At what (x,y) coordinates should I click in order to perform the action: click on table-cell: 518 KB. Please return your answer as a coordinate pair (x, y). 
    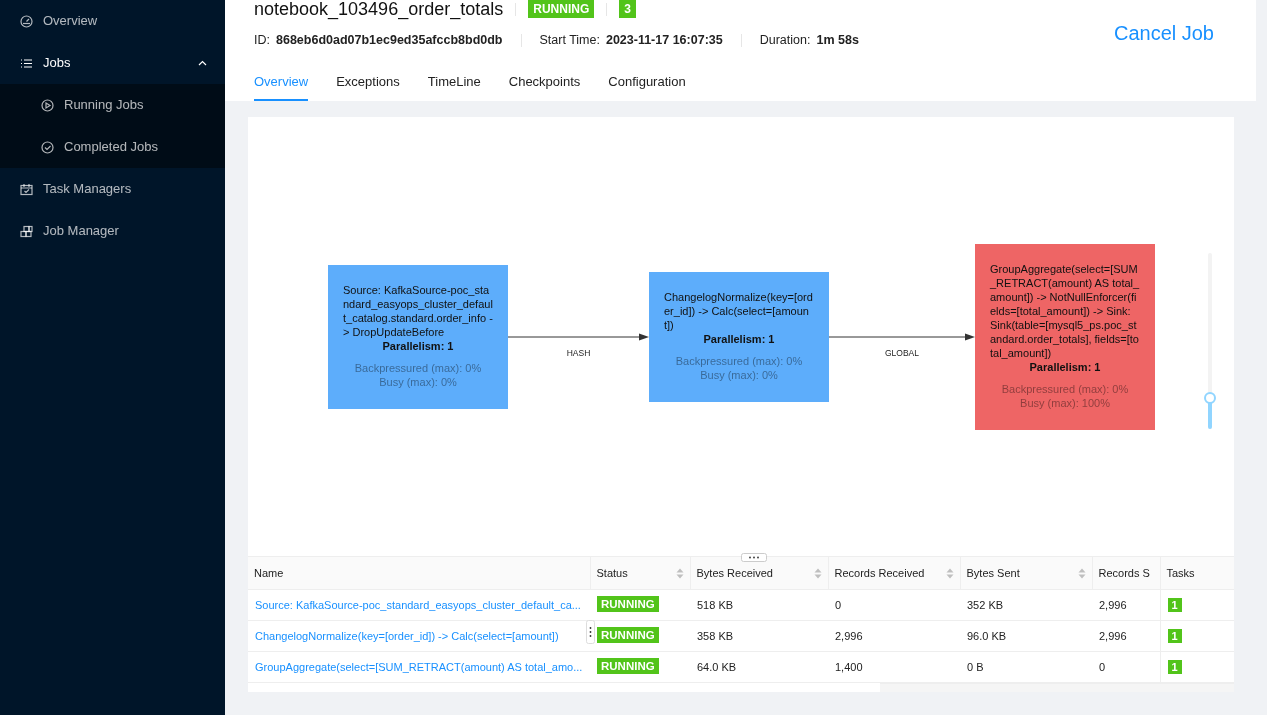
    Looking at the image, I should click on (759, 605).